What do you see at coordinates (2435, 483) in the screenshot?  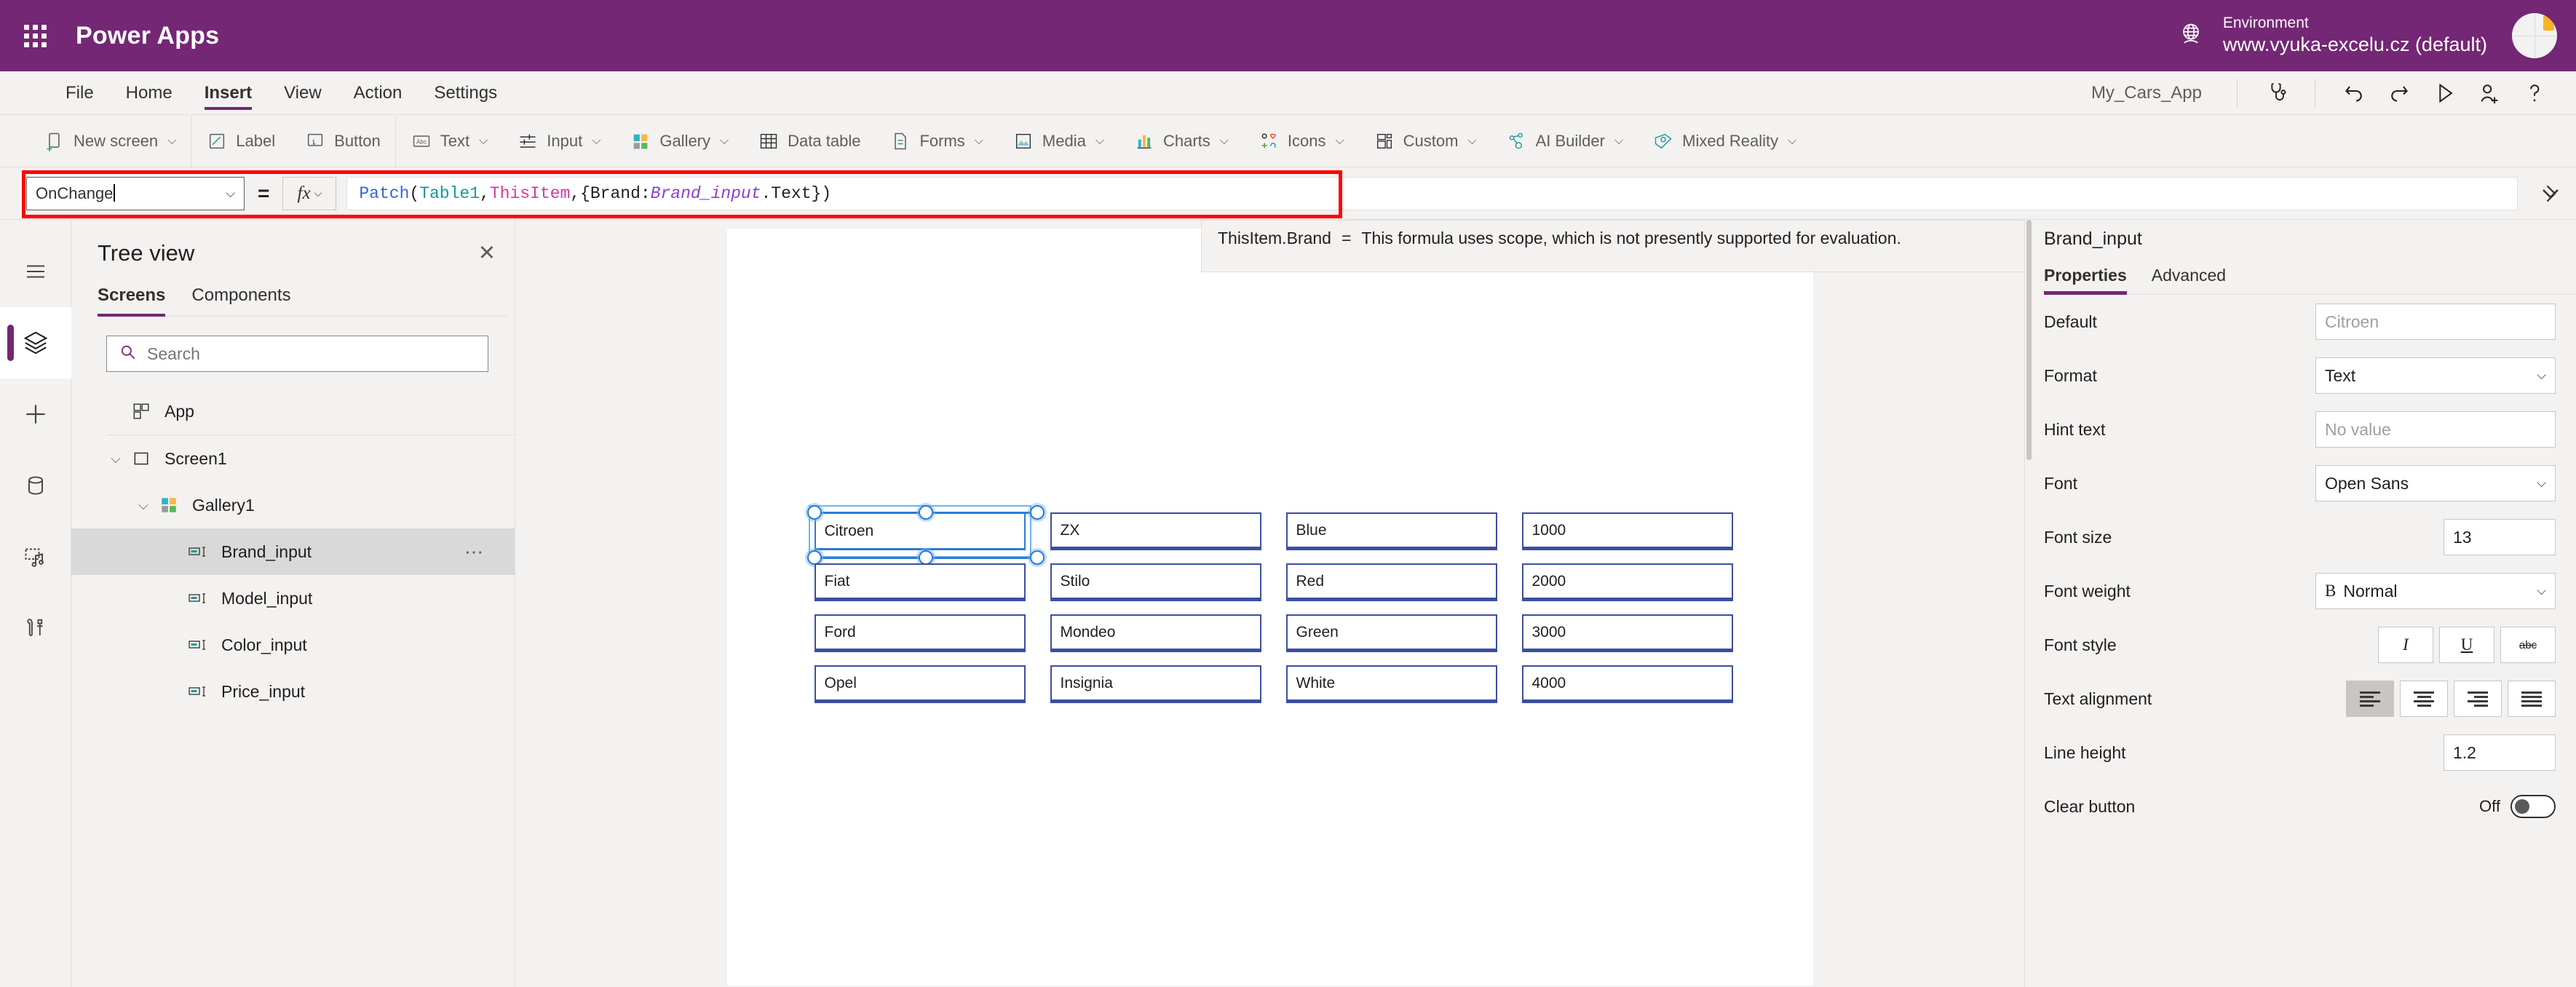 I see `font-select: Open Sans ⌵` at bounding box center [2435, 483].